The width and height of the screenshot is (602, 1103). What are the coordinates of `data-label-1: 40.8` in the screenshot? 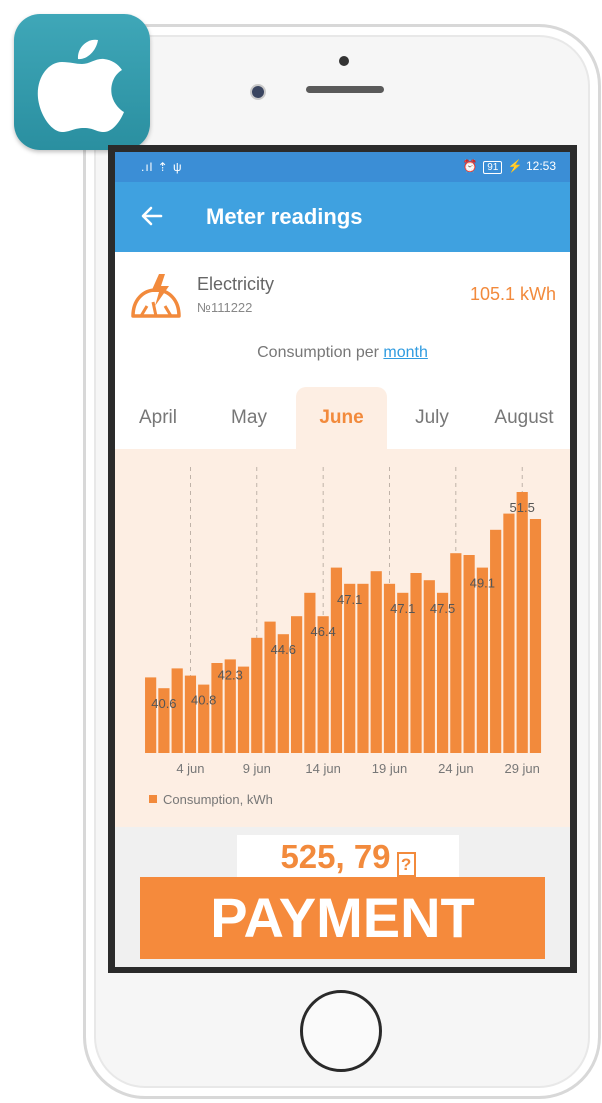 It's located at (203, 700).